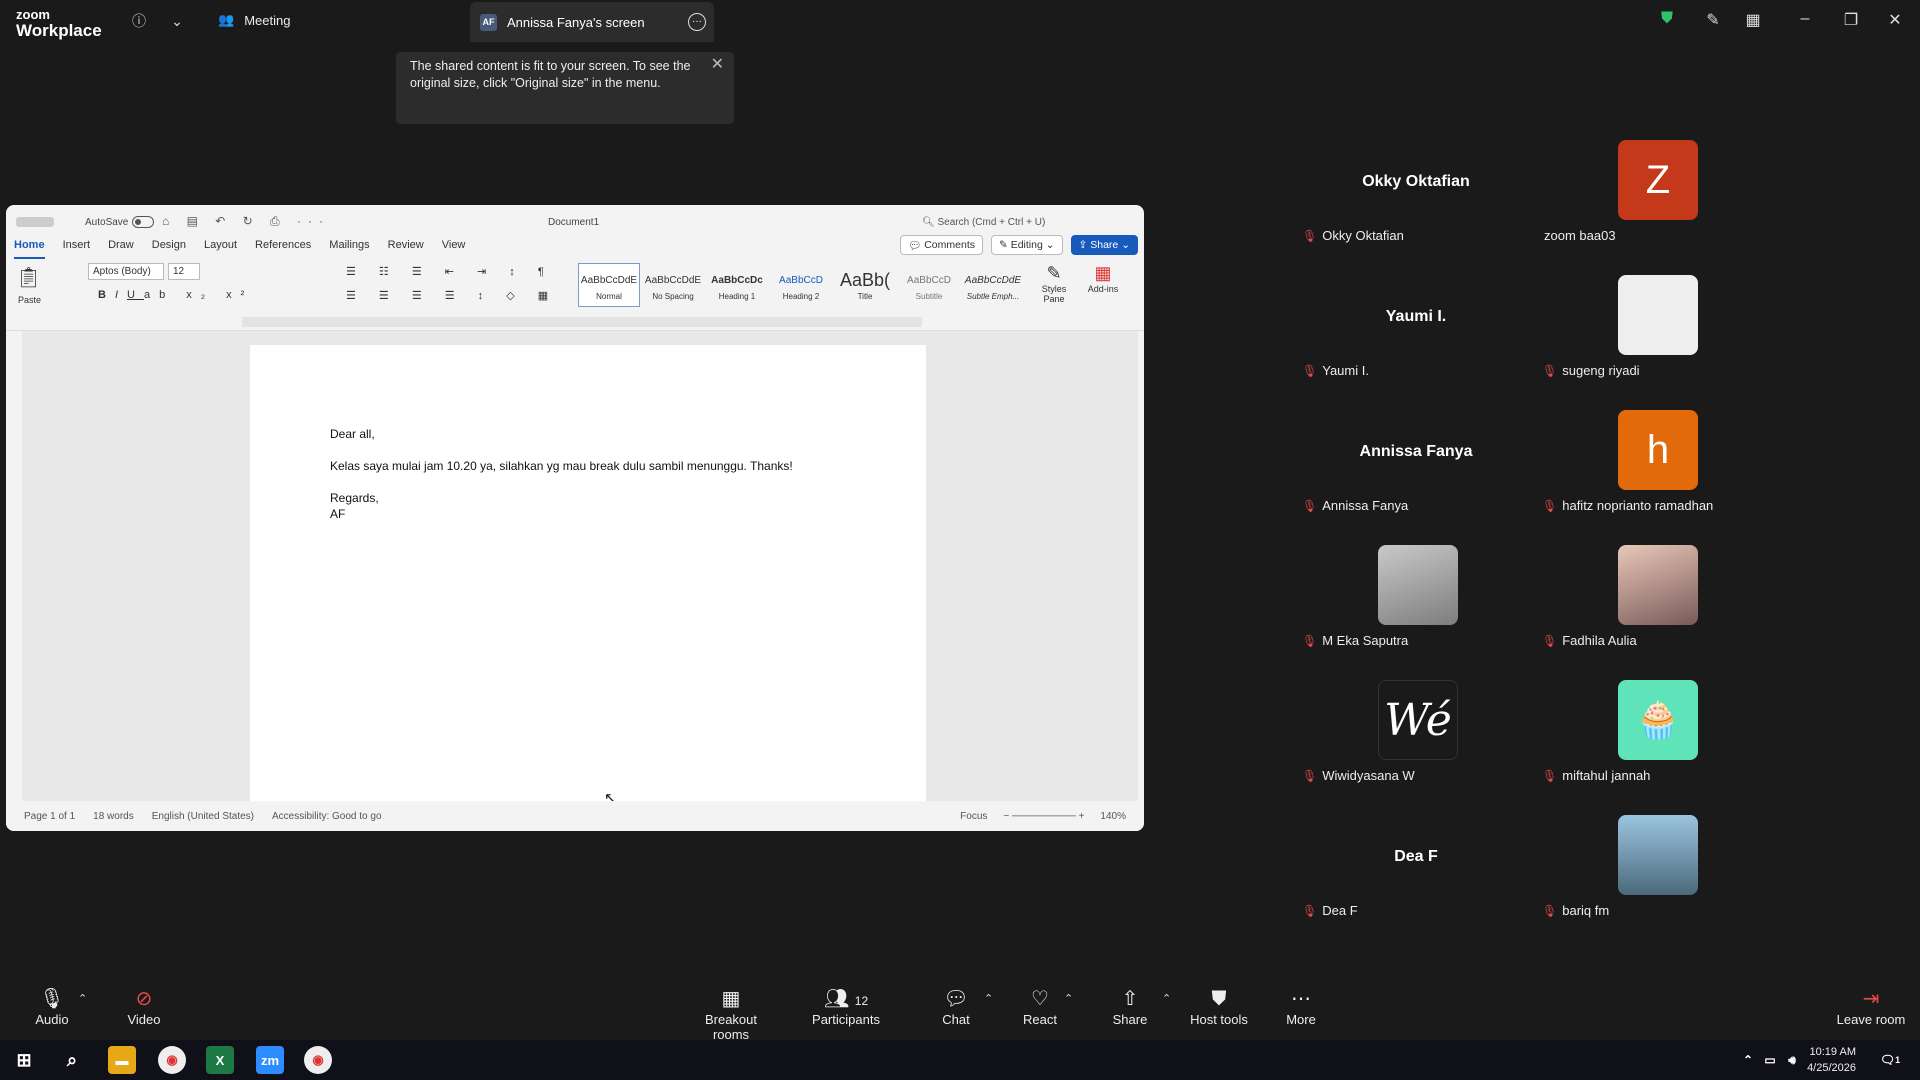  What do you see at coordinates (30, 300) in the screenshot?
I see `paste-label: Paste` at bounding box center [30, 300].